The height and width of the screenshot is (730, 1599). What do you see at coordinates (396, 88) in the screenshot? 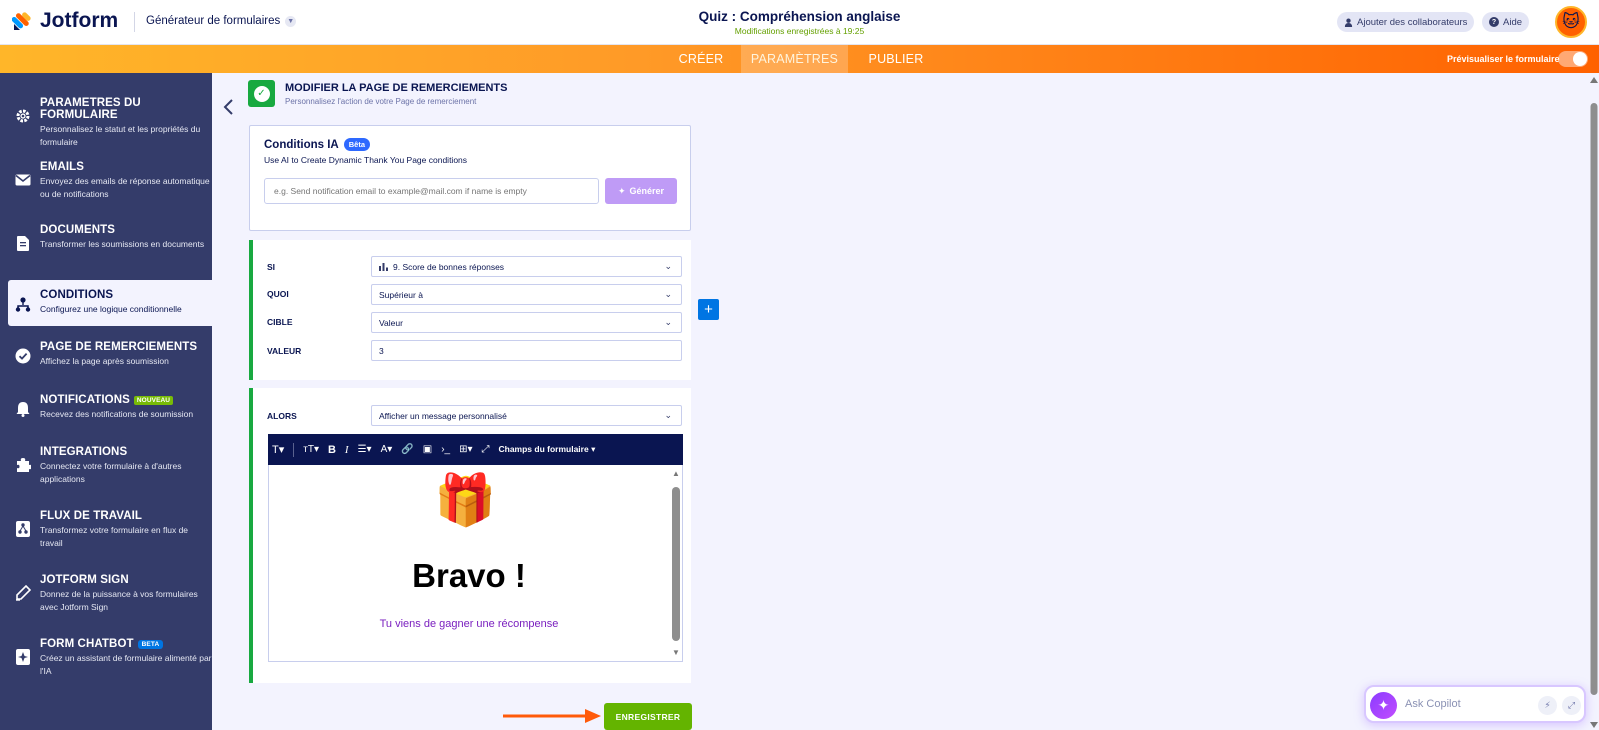
I see `section-title: MODIFIER LA PAGE DE REMERCIEMENTS` at bounding box center [396, 88].